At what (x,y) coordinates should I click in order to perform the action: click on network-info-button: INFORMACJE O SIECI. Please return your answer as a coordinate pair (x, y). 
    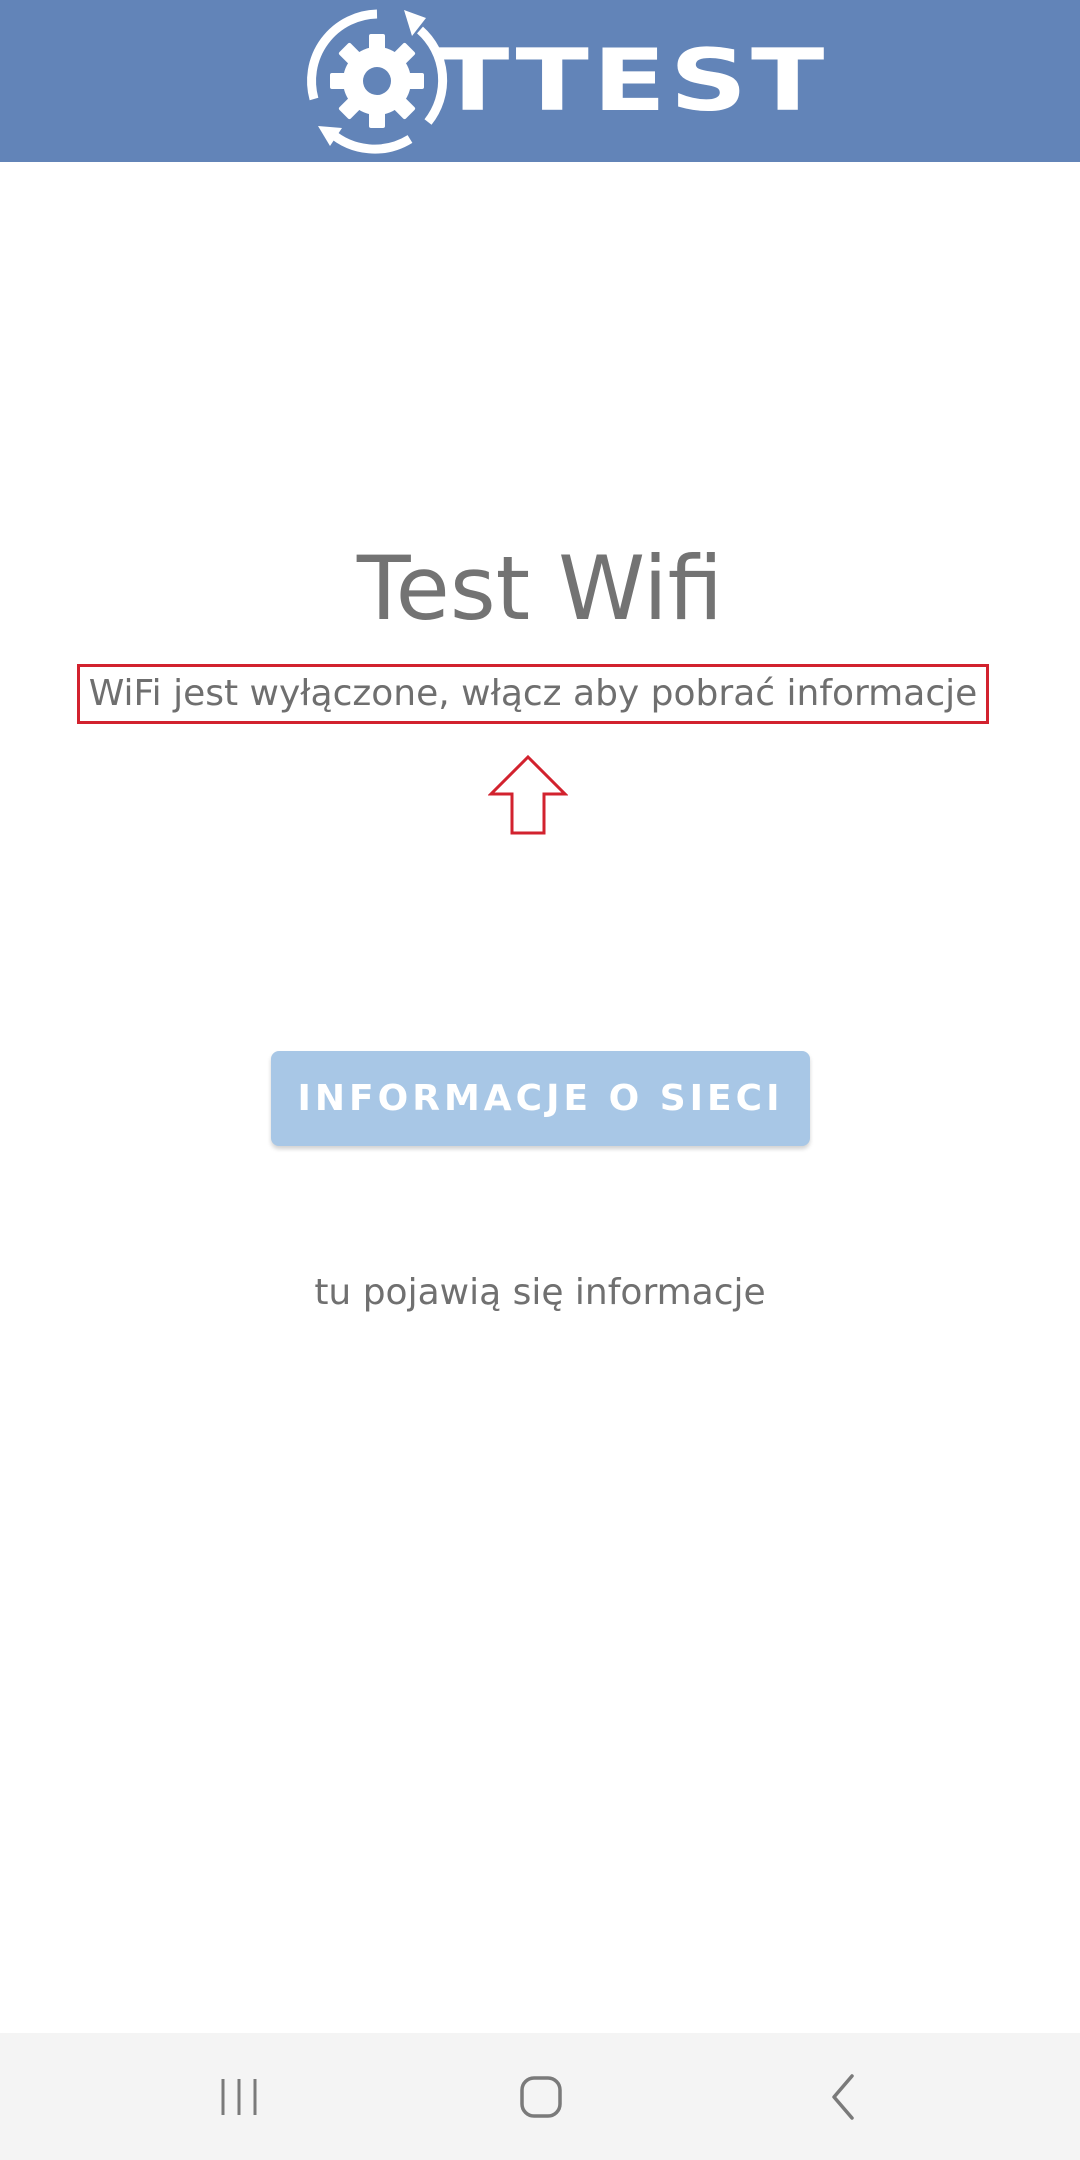
    Looking at the image, I should click on (540, 1098).